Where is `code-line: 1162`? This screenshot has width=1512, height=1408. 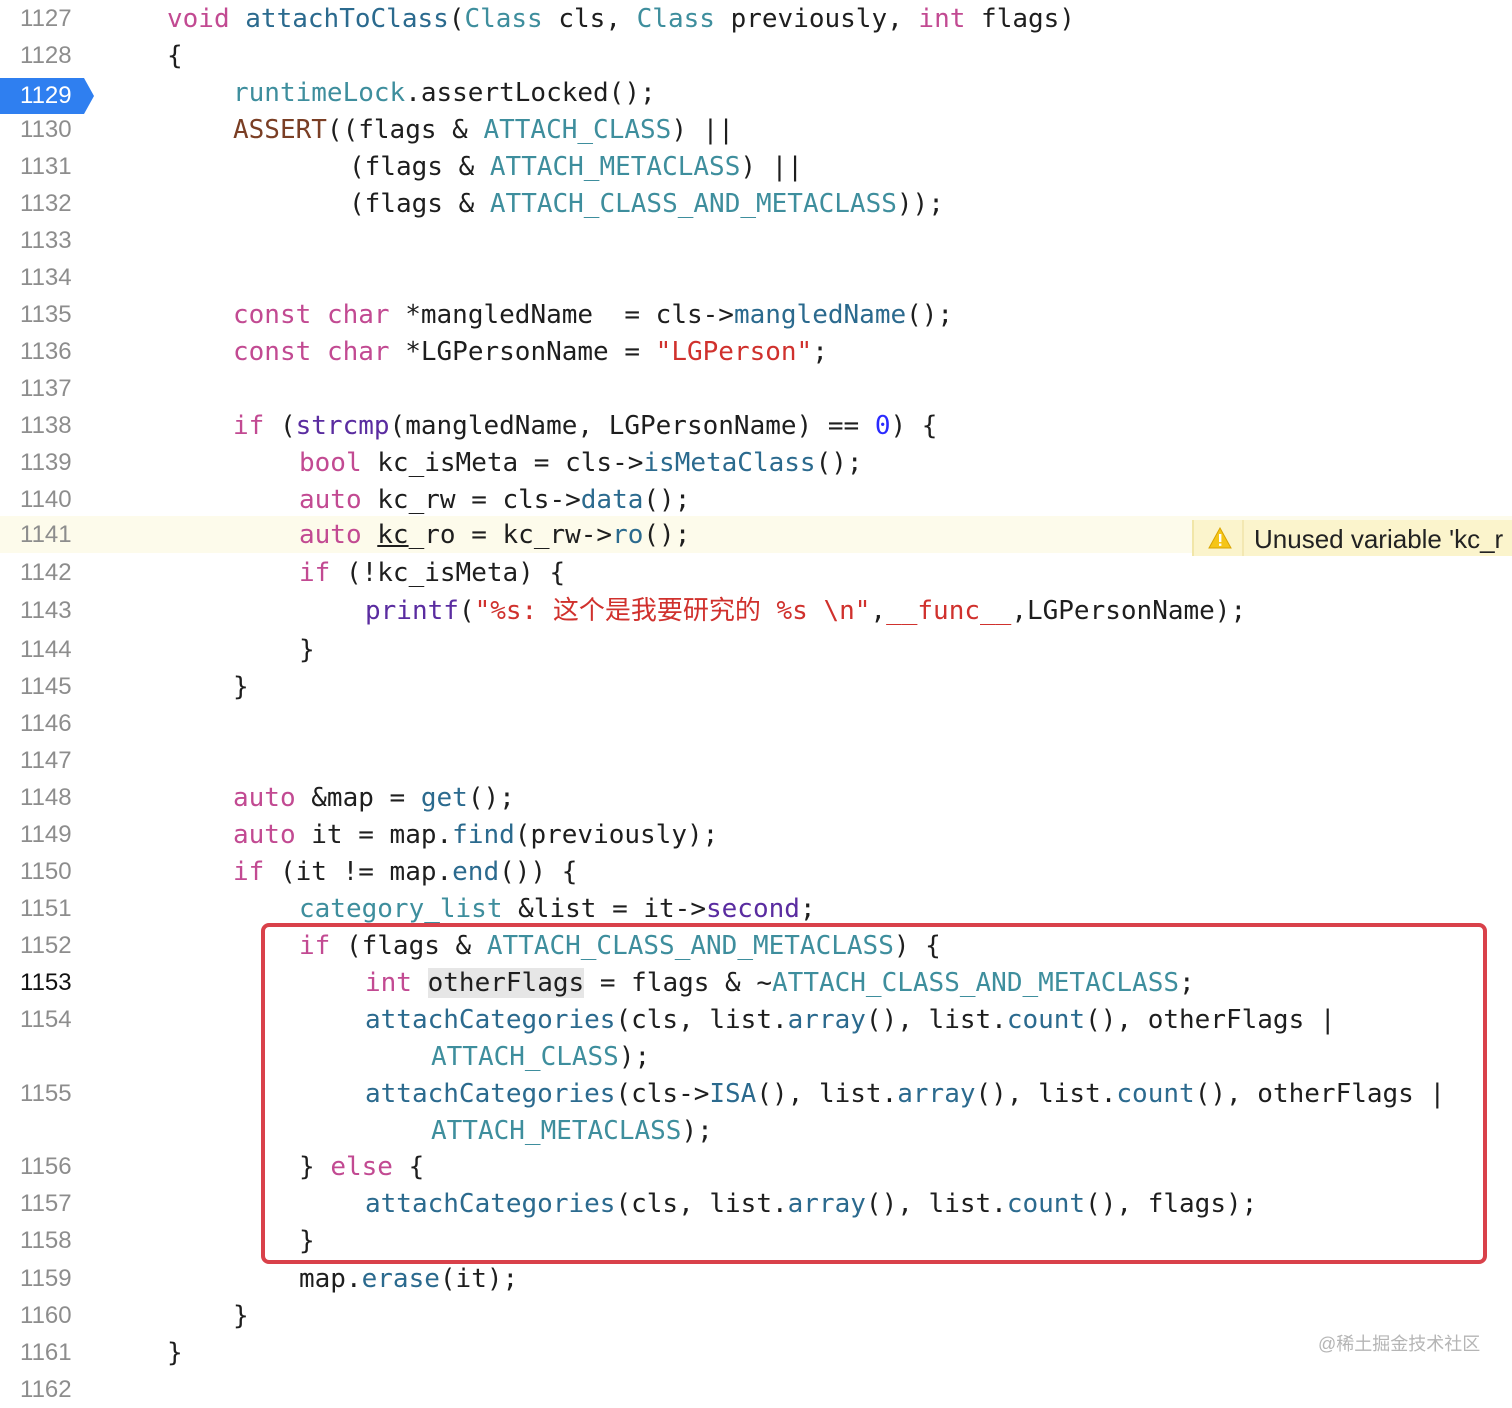 code-line: 1162 is located at coordinates (756, 1389).